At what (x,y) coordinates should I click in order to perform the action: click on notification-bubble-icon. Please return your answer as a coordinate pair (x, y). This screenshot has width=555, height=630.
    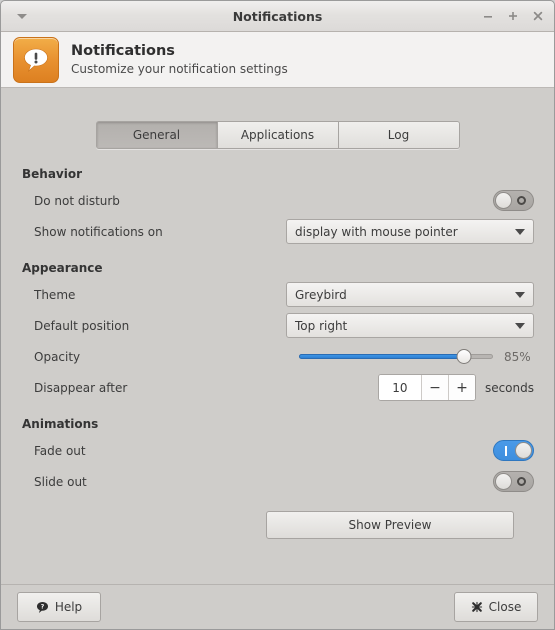
    Looking at the image, I should click on (36, 59).